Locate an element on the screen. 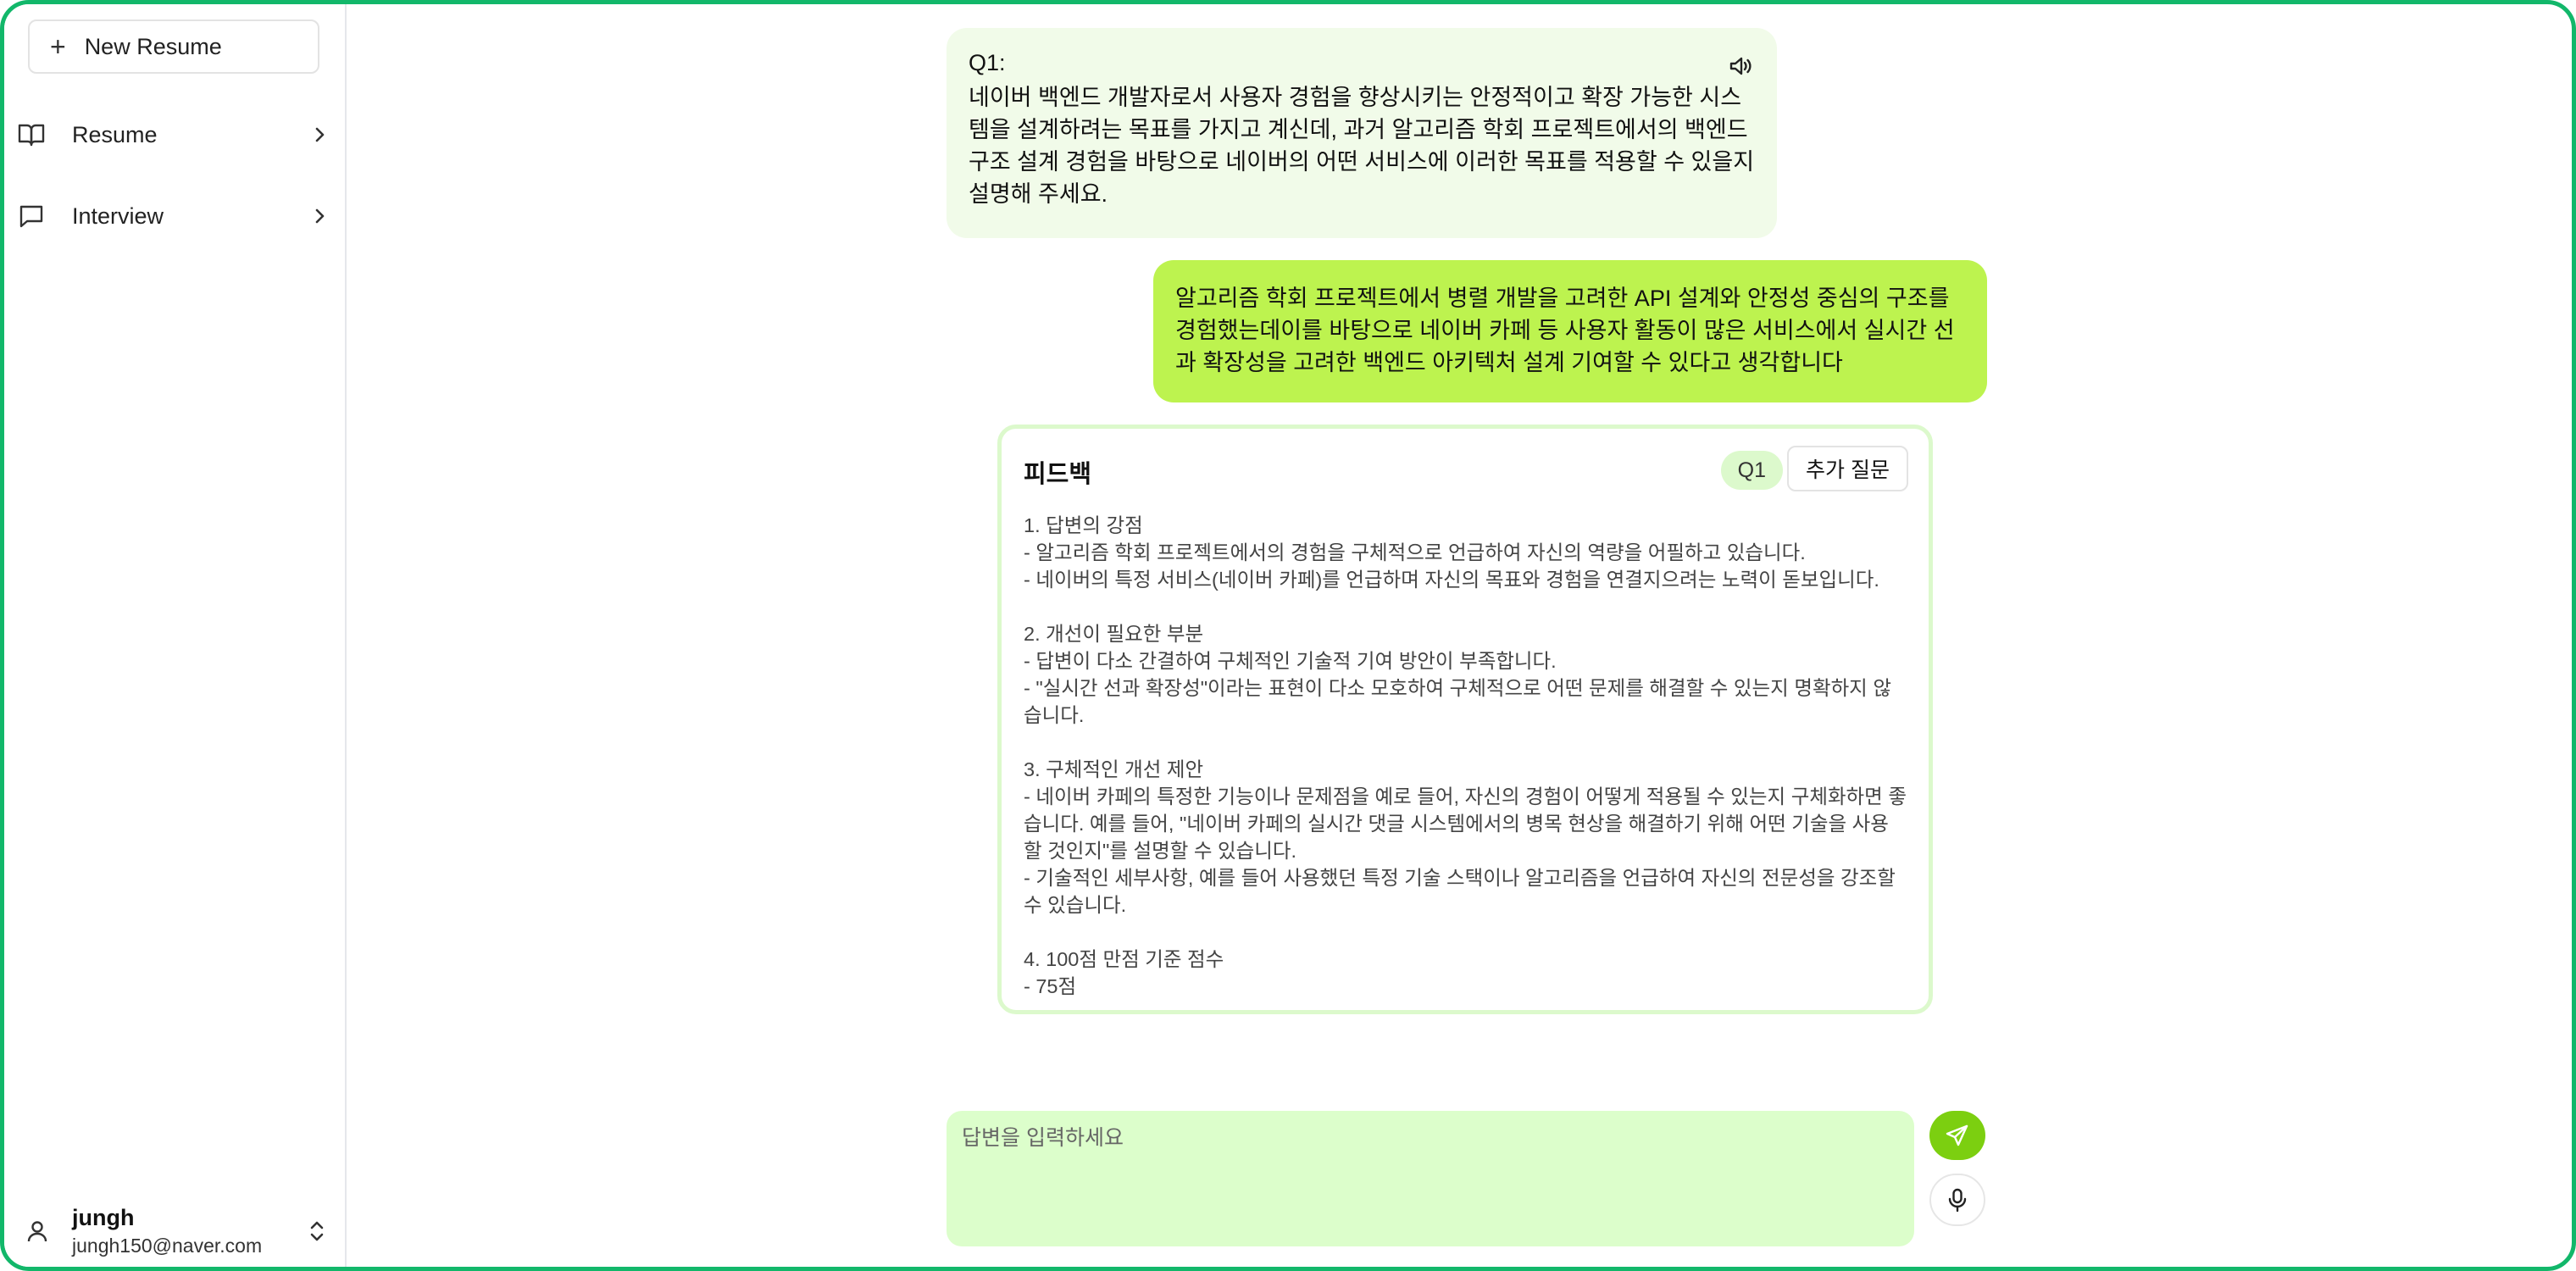 The height and width of the screenshot is (1271, 2576). question-label: Q1: is located at coordinates (987, 63).